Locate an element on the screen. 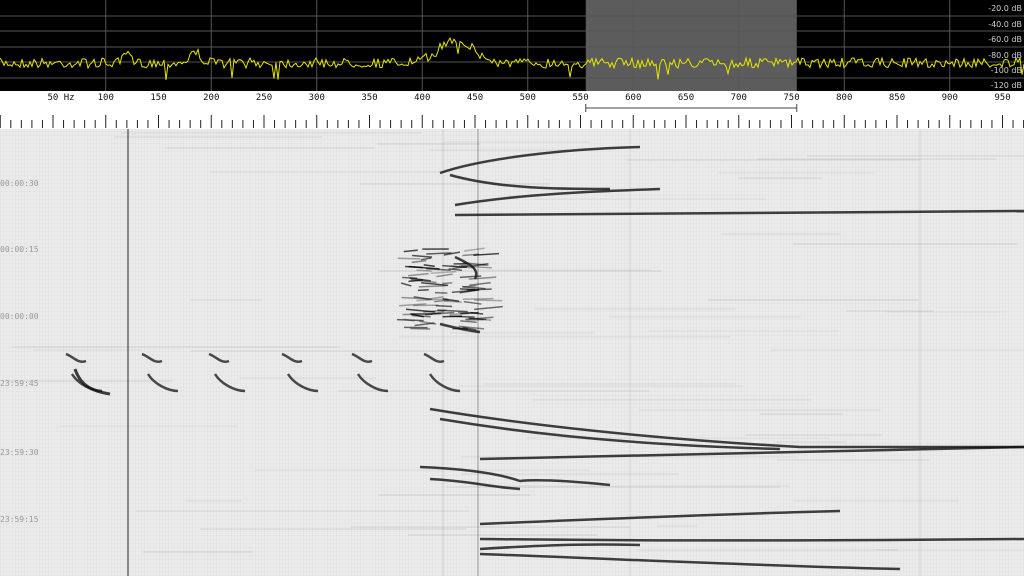  time-label: 23:59:15 is located at coordinates (19, 519).